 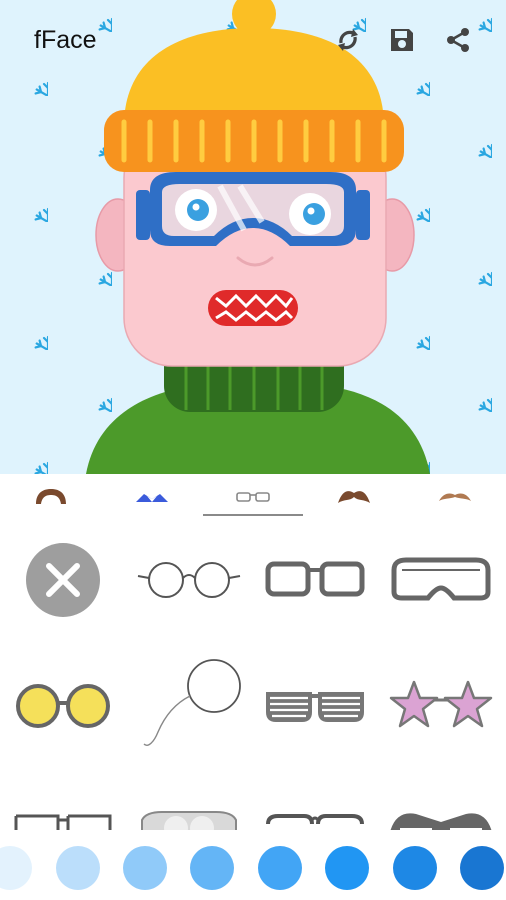 I want to click on square-glasses, so click(x=315, y=580).